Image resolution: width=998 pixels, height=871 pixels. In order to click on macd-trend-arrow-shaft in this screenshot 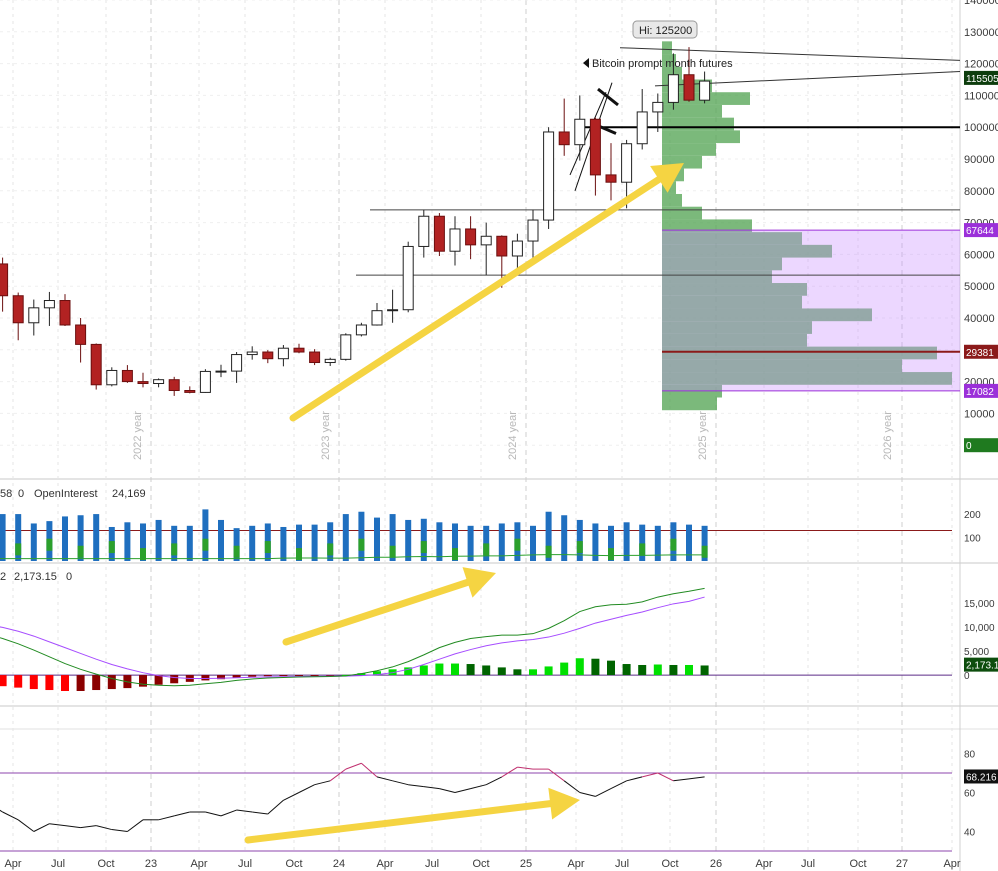, I will do `click(376, 612)`.